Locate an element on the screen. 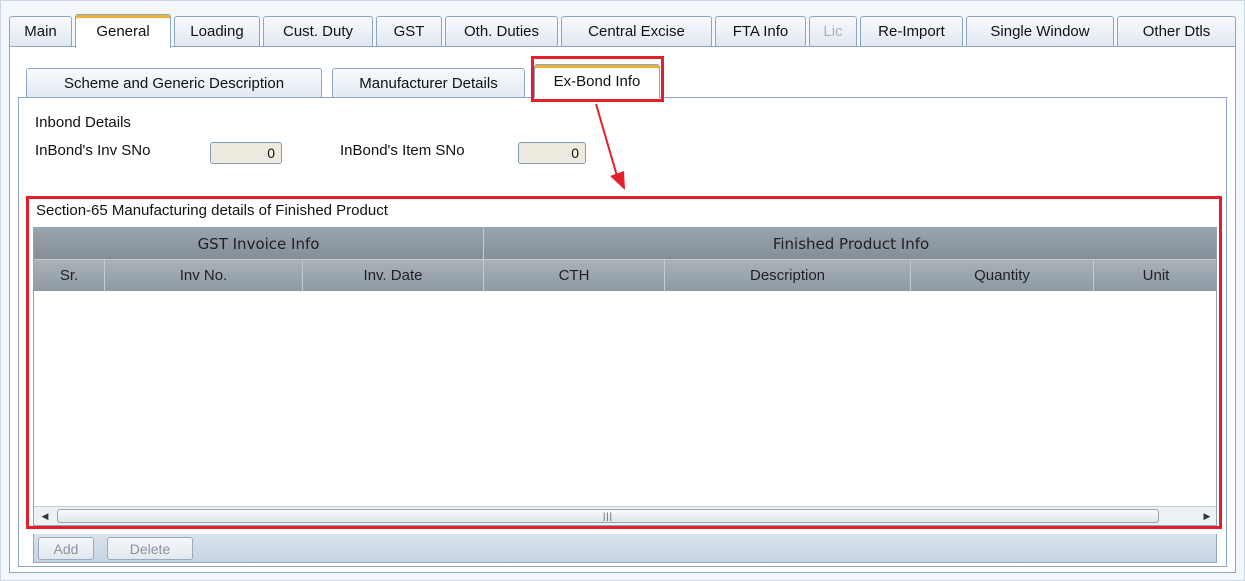  inbond-inv-sno-label: InBond's Inv SNo is located at coordinates (93, 150).